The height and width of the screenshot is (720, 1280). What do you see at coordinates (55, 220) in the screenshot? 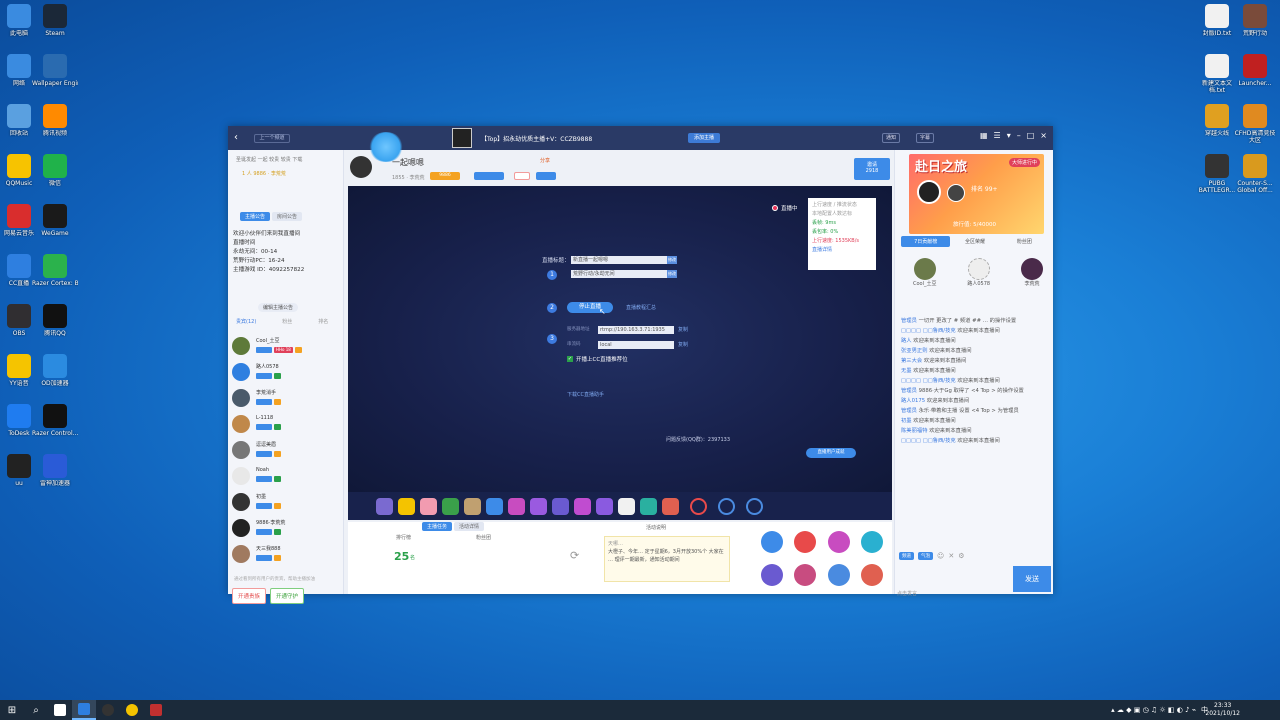
I see `desktop-icon: WeGame` at bounding box center [55, 220].